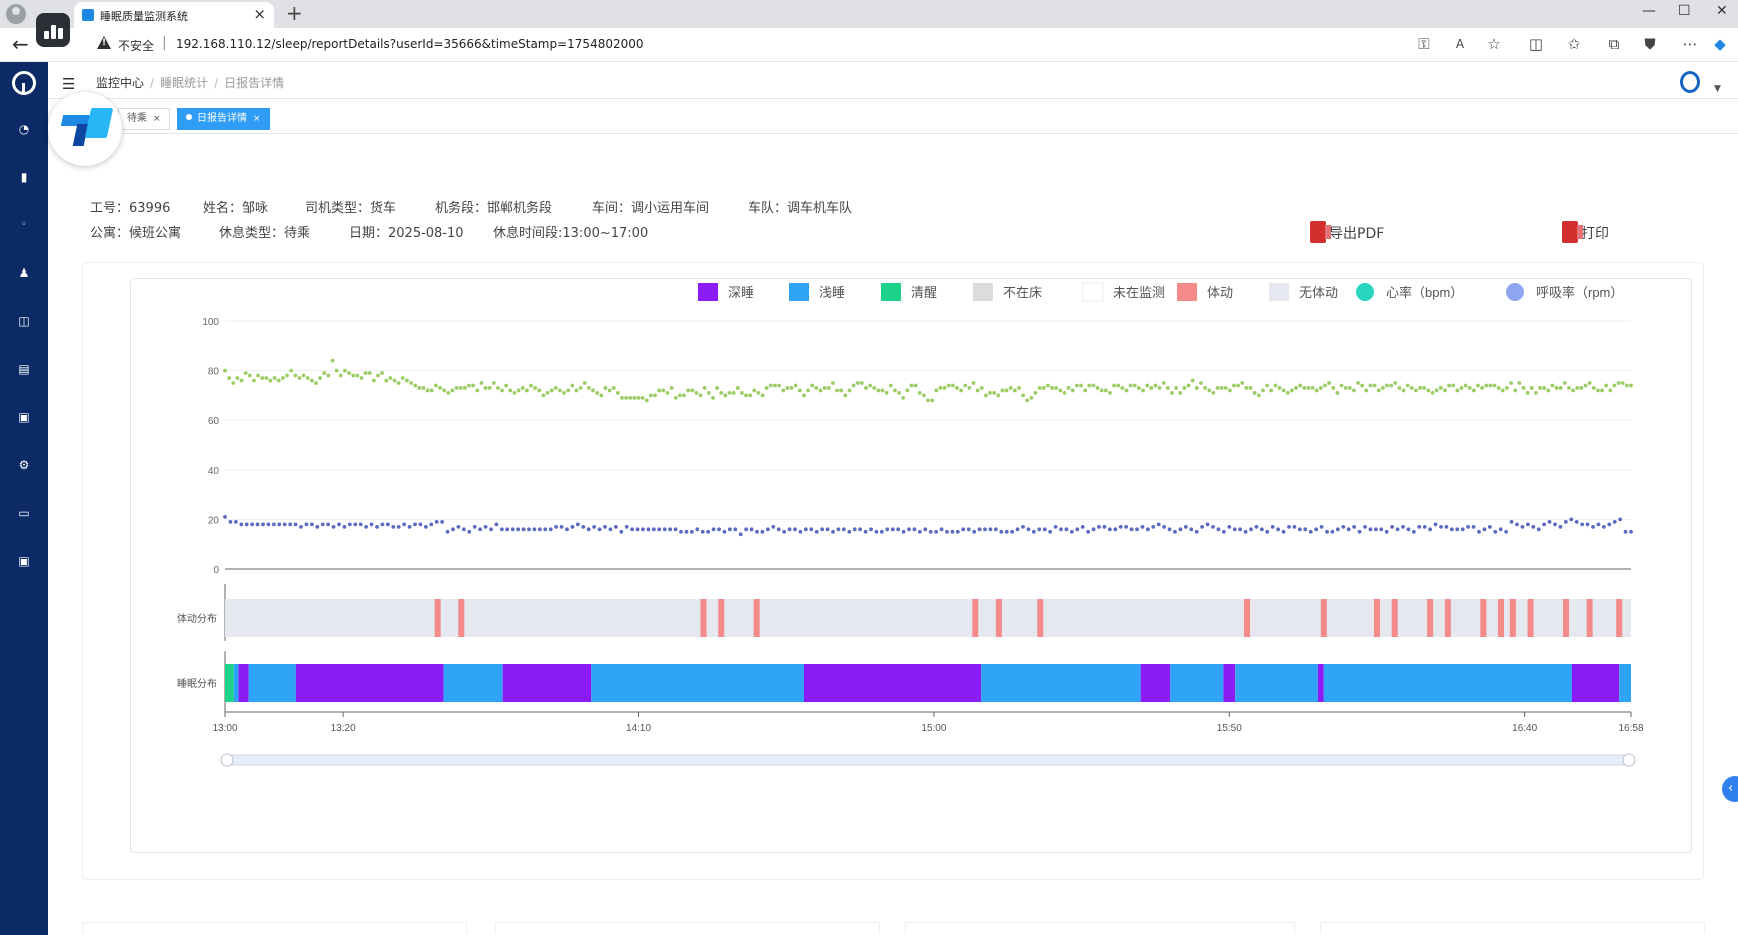 This screenshot has width=1738, height=935. I want to click on export-pdf-button: 导出PDF, so click(1347, 232).